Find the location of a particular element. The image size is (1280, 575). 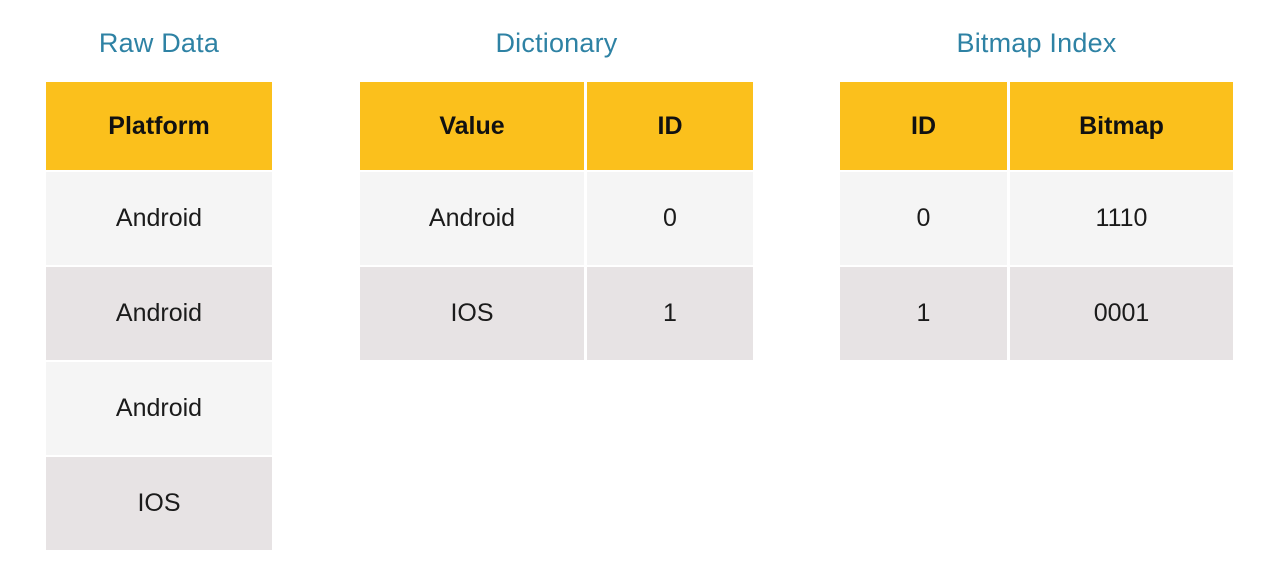

panel-title-bitmap-index: Bitmap Index is located at coordinates (1036, 43).